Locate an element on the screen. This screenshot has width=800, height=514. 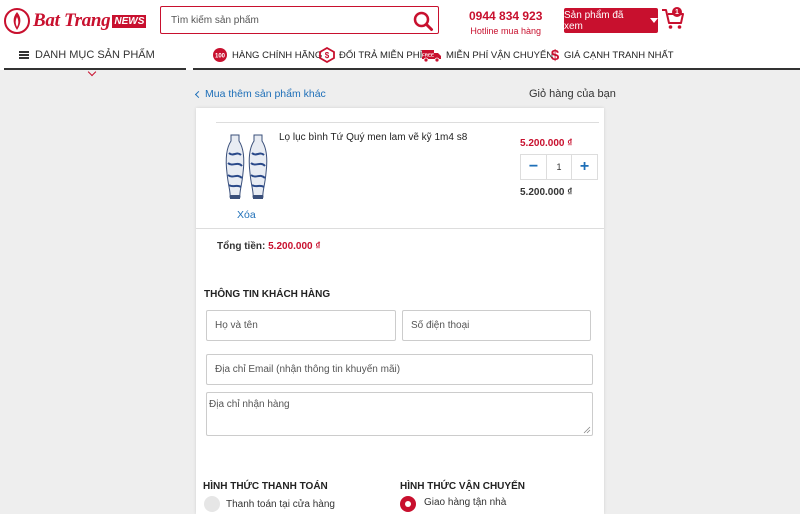
quantity-value: 1 is located at coordinates (559, 167).